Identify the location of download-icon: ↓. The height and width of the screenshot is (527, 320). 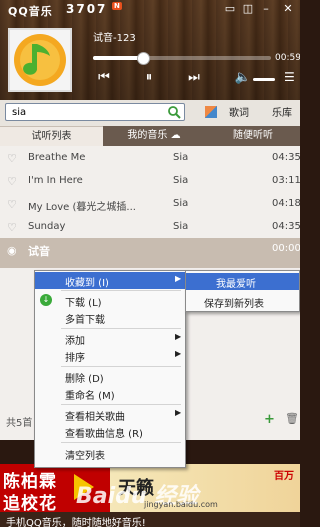
(46, 300).